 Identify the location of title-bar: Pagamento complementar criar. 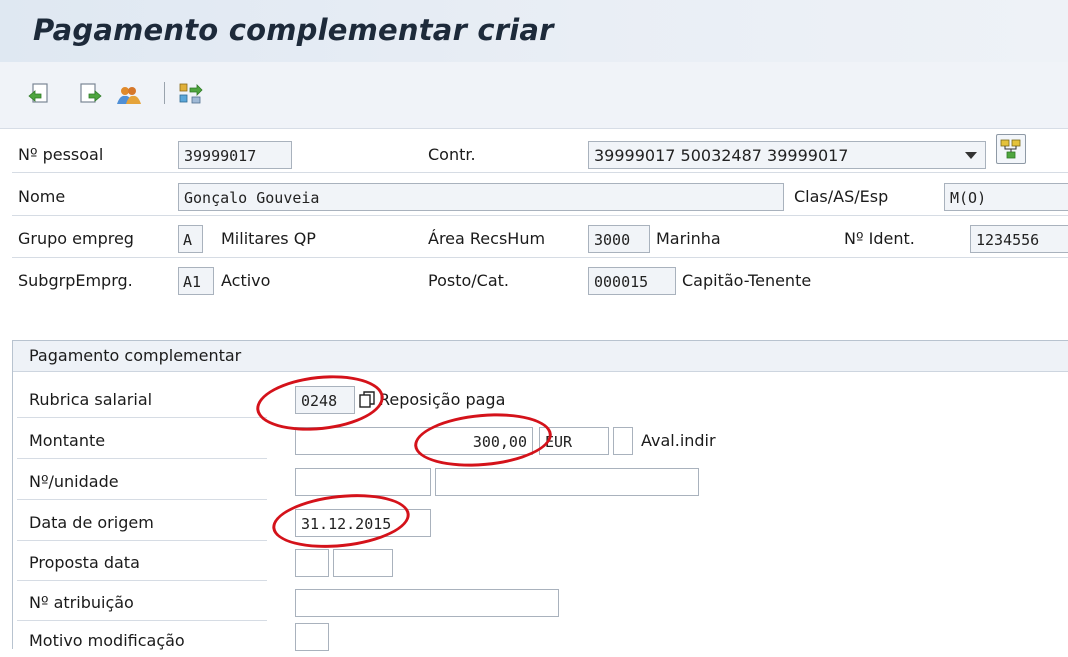
(534, 31).